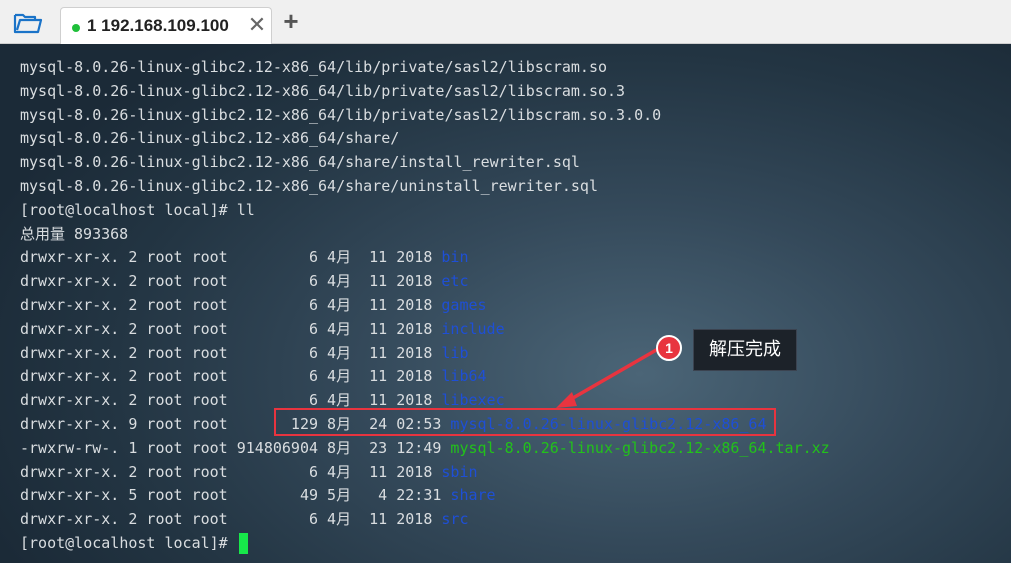  I want to click on terminal-line: [root@localhost local]# ll, so click(515, 211).